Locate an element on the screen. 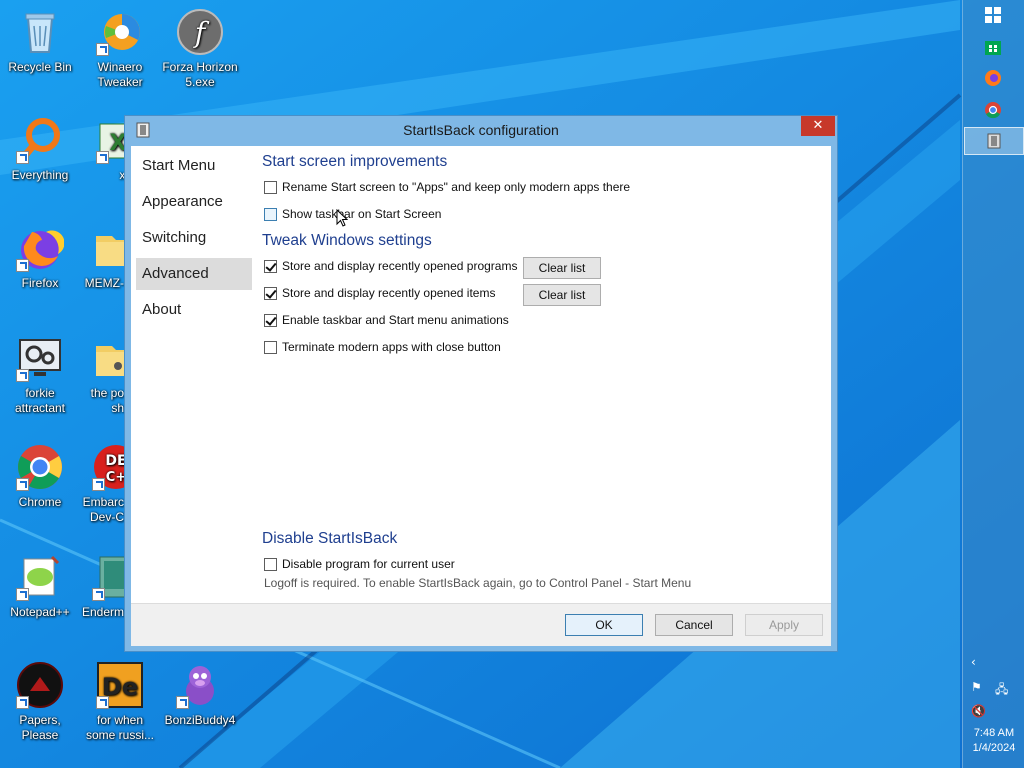 The width and height of the screenshot is (1024, 768). svg-text: C+ is located at coordinates (115, 477).